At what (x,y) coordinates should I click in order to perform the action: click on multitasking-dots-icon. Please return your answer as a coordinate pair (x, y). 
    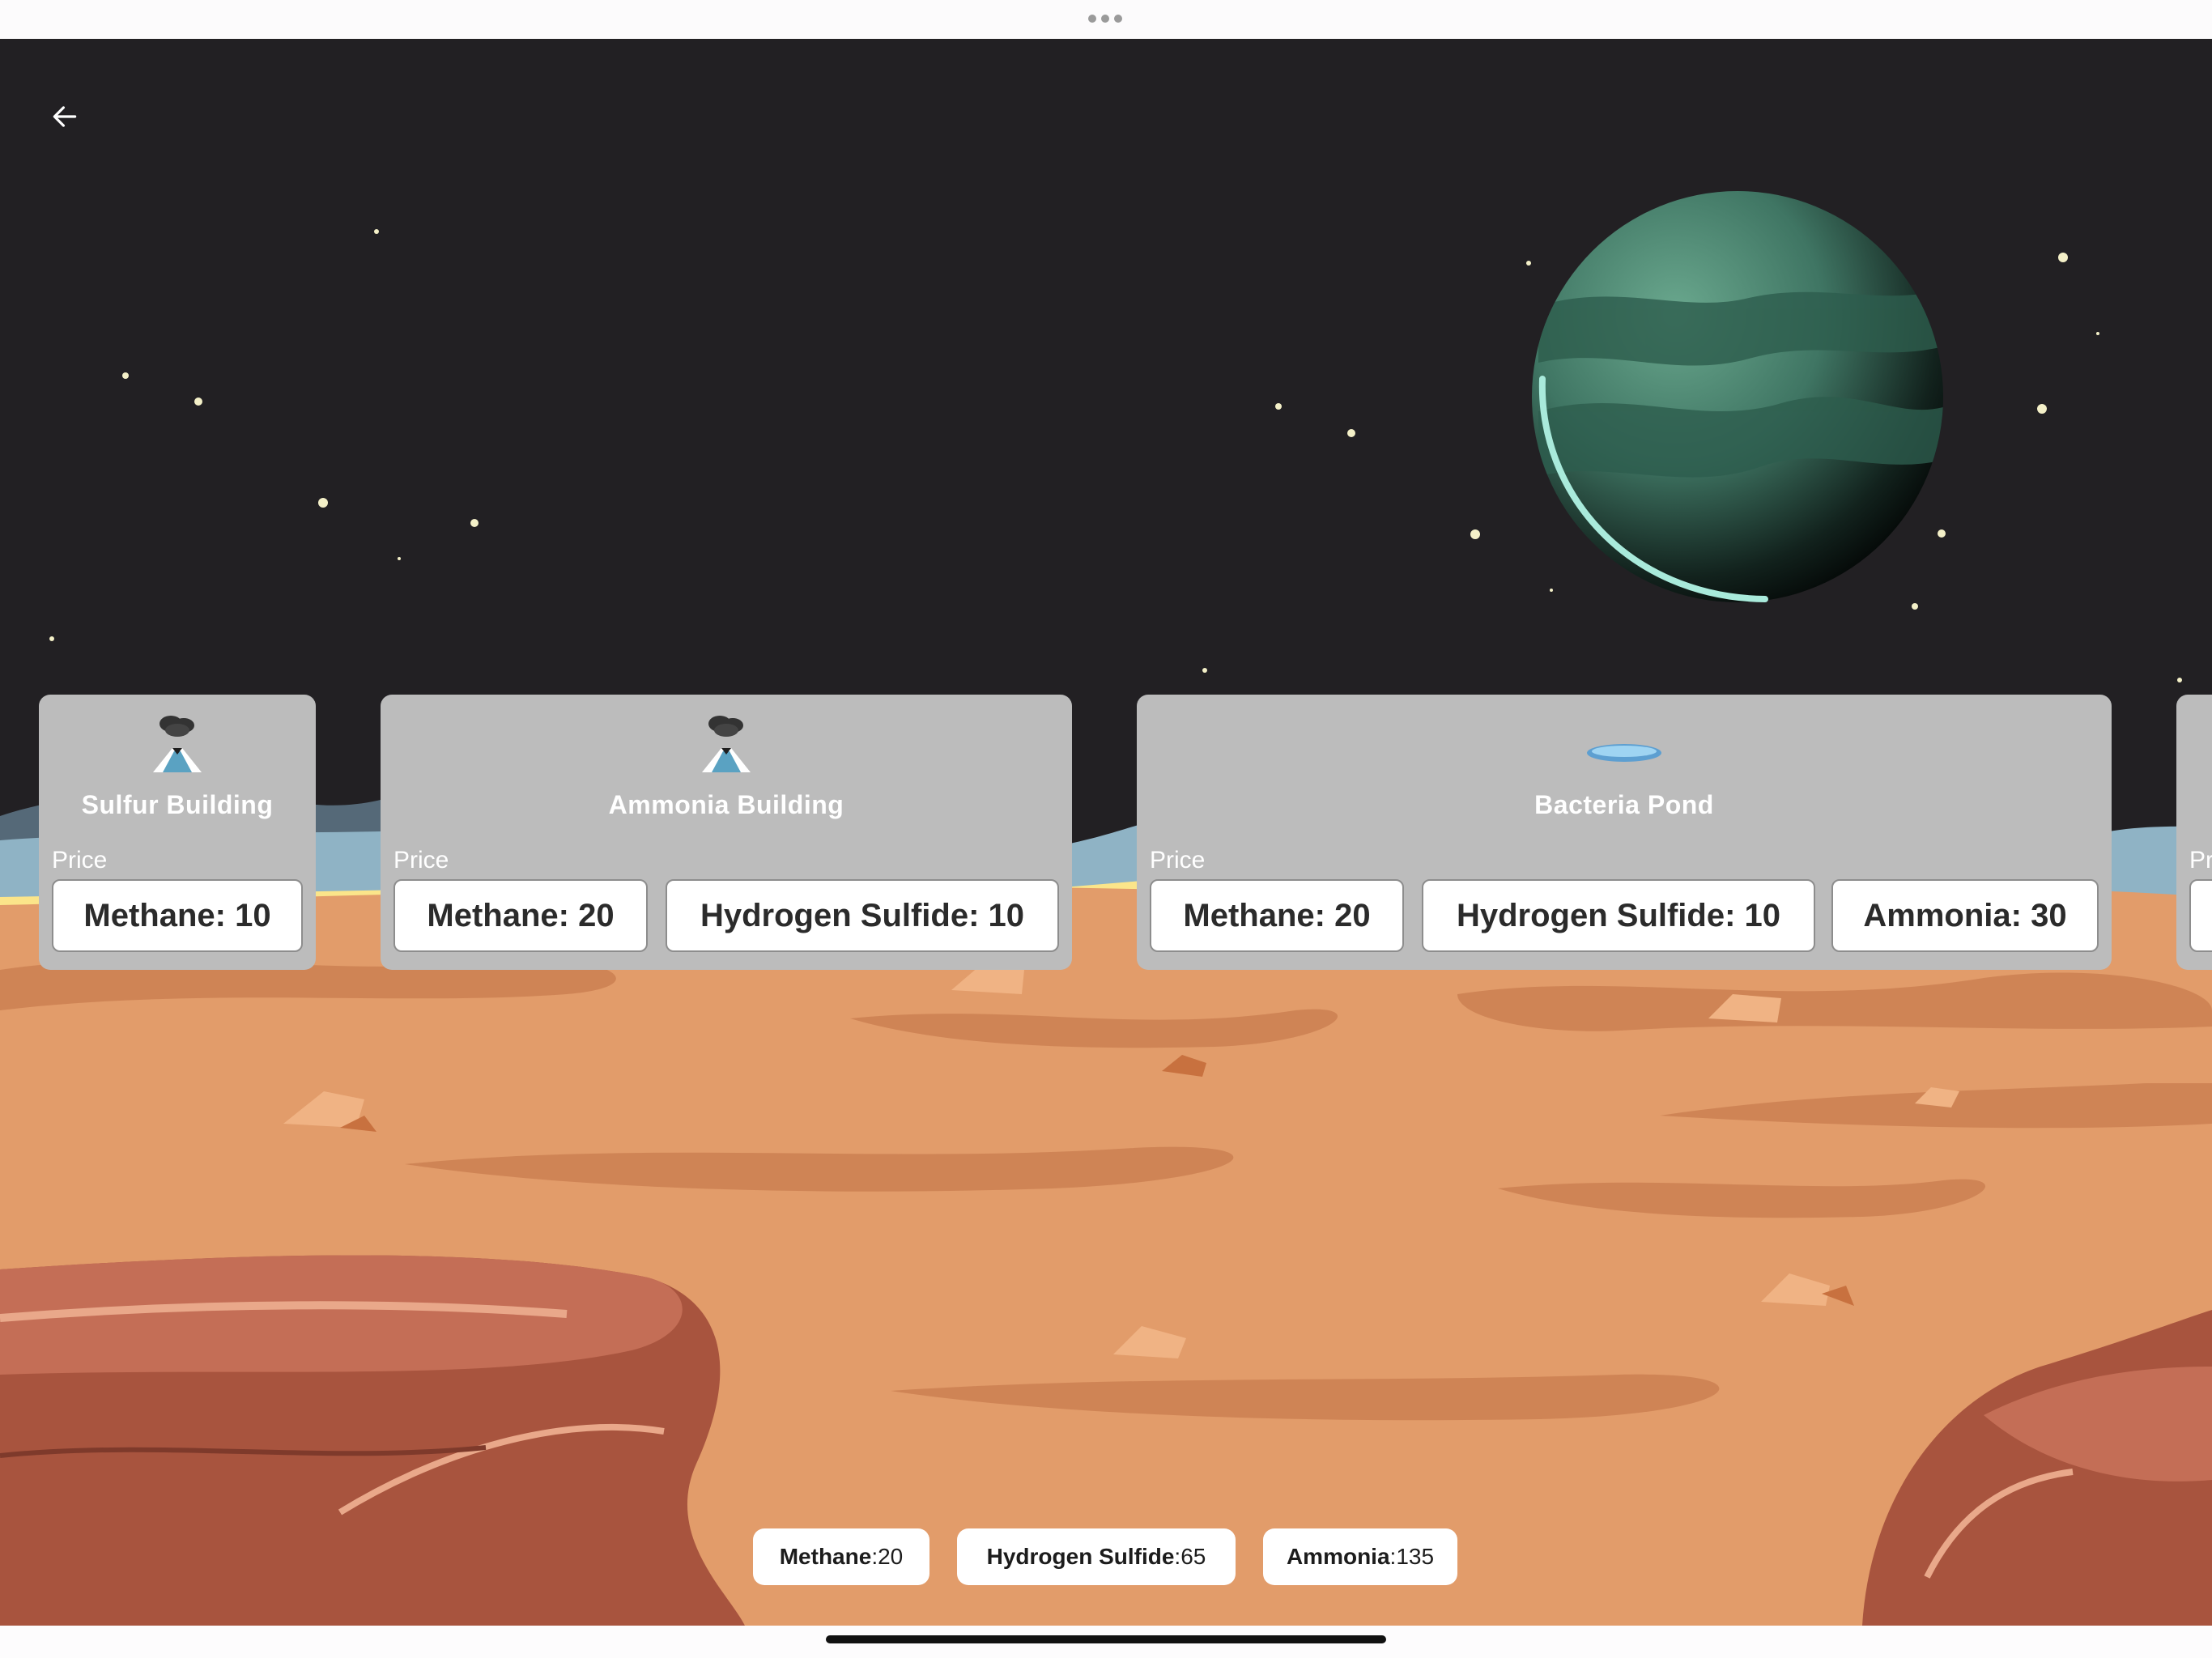
    Looking at the image, I should click on (1106, 19).